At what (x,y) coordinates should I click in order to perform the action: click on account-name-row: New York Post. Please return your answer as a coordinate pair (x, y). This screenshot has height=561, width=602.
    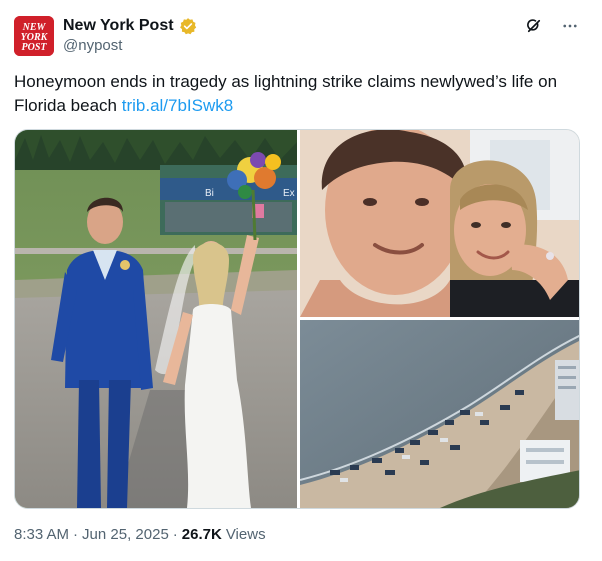
    Looking at the image, I should click on (130, 26).